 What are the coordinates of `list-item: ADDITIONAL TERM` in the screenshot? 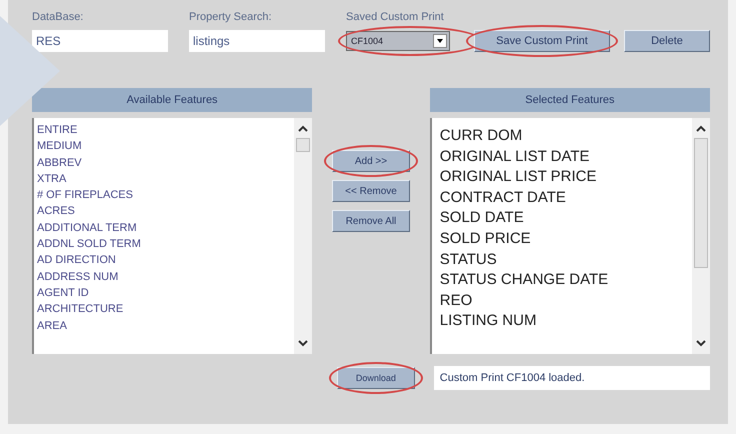 It's located at (164, 228).